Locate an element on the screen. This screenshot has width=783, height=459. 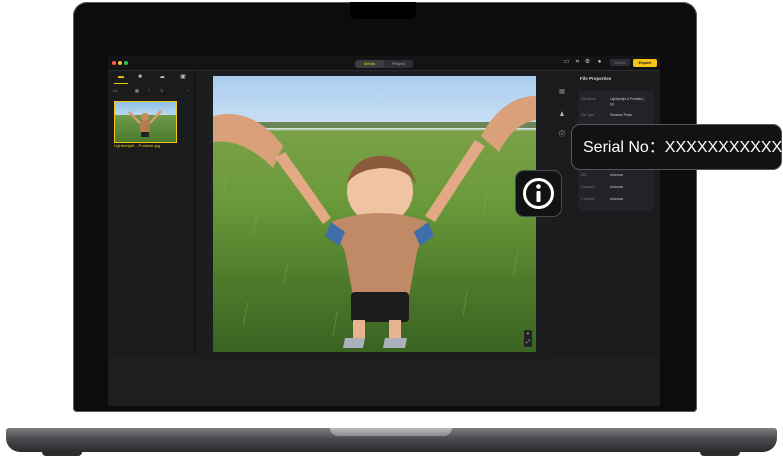
thumbnail-figure-icon is located at coordinates (145, 123).